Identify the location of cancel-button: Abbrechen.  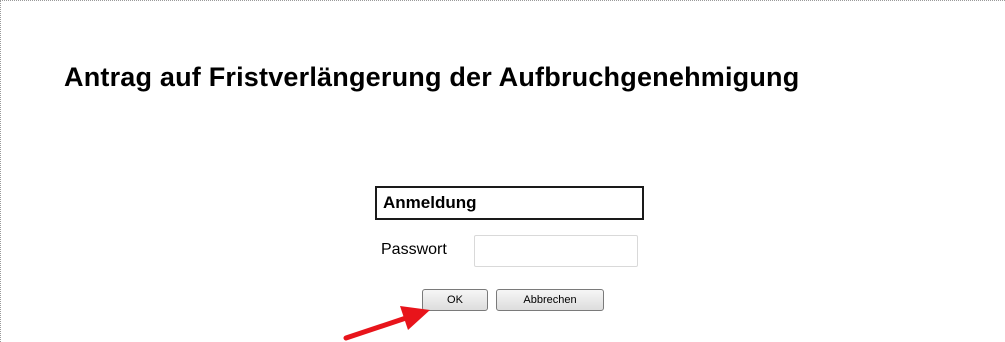
(550, 300).